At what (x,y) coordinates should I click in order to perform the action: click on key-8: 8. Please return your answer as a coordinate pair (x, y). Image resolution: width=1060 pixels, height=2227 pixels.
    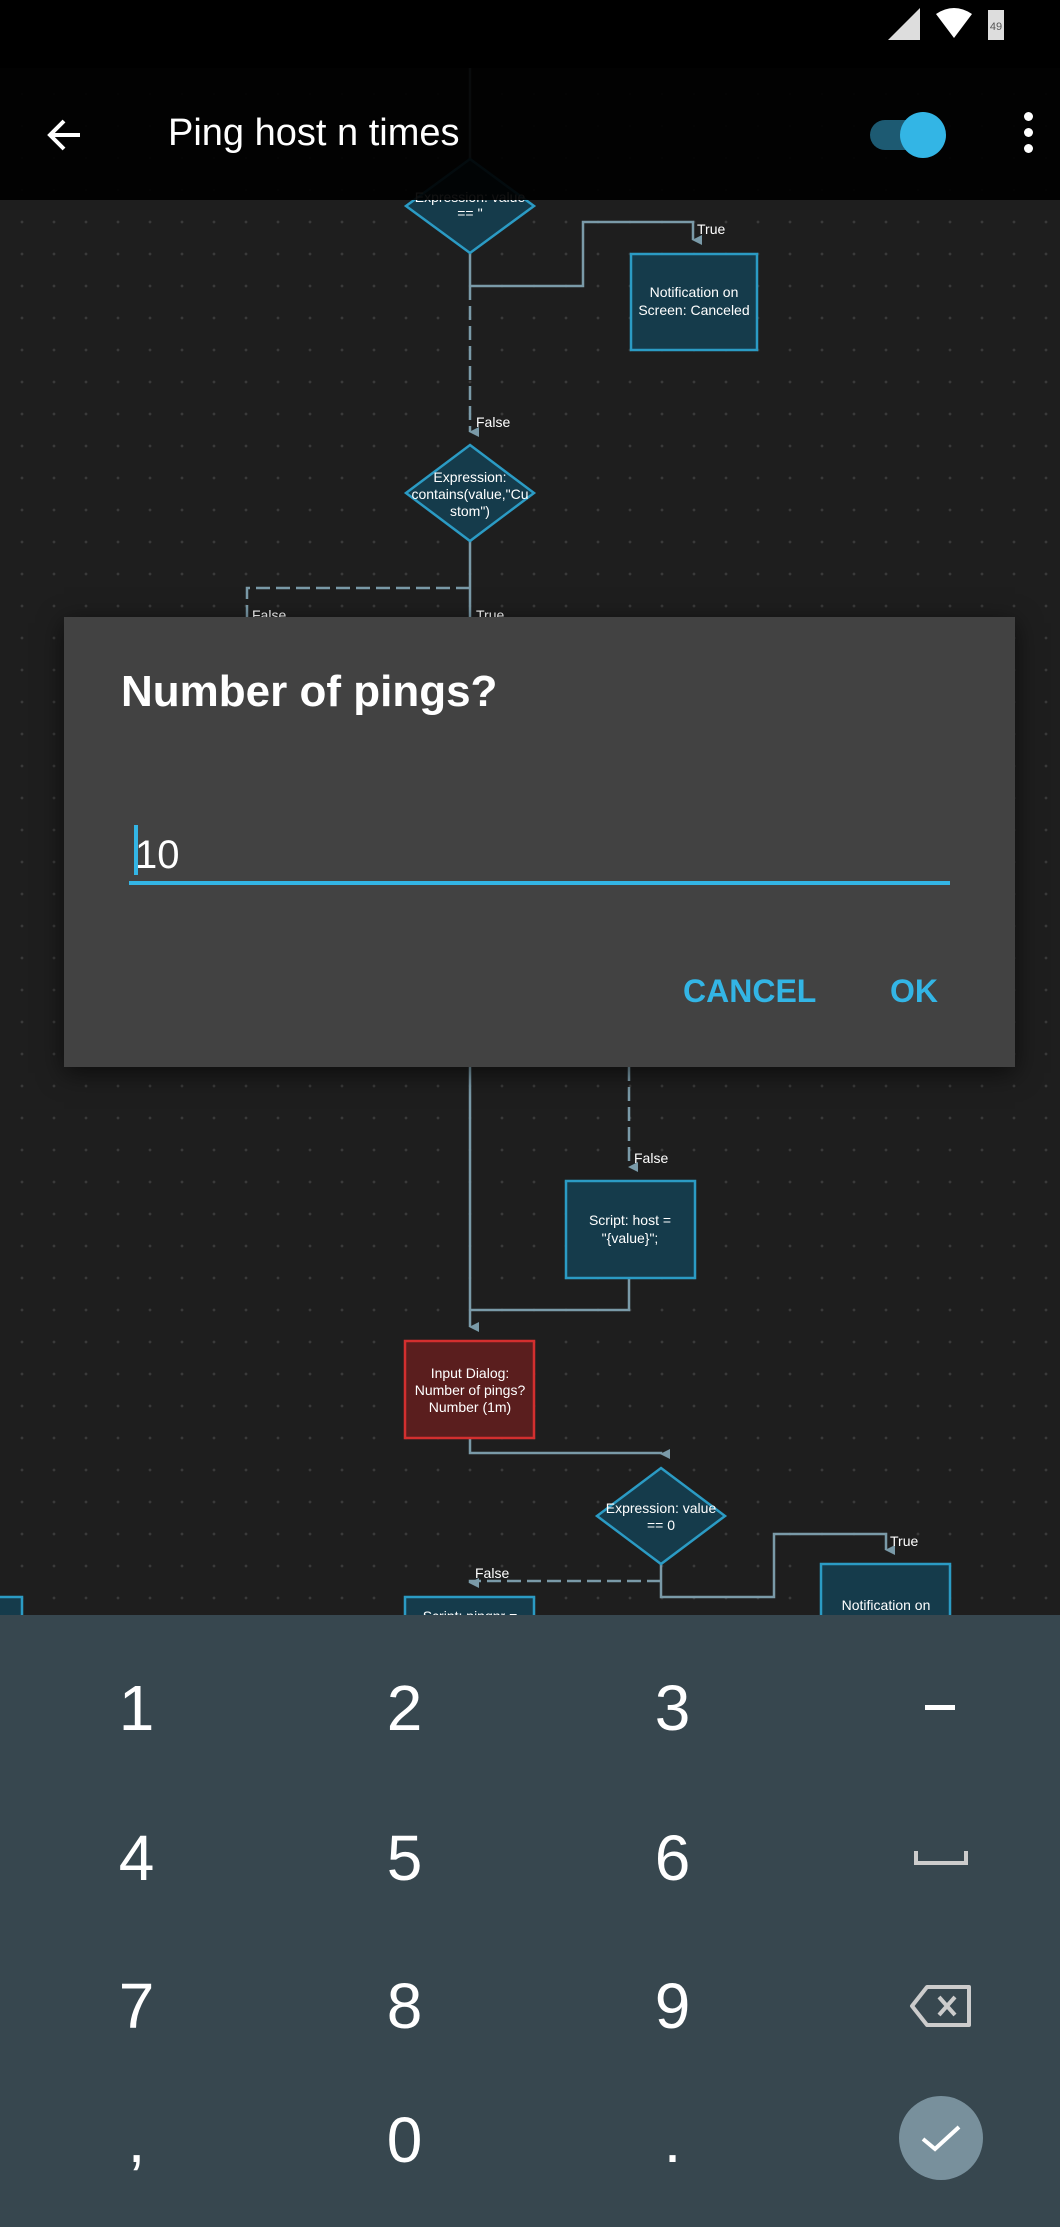
    Looking at the image, I should click on (404, 2006).